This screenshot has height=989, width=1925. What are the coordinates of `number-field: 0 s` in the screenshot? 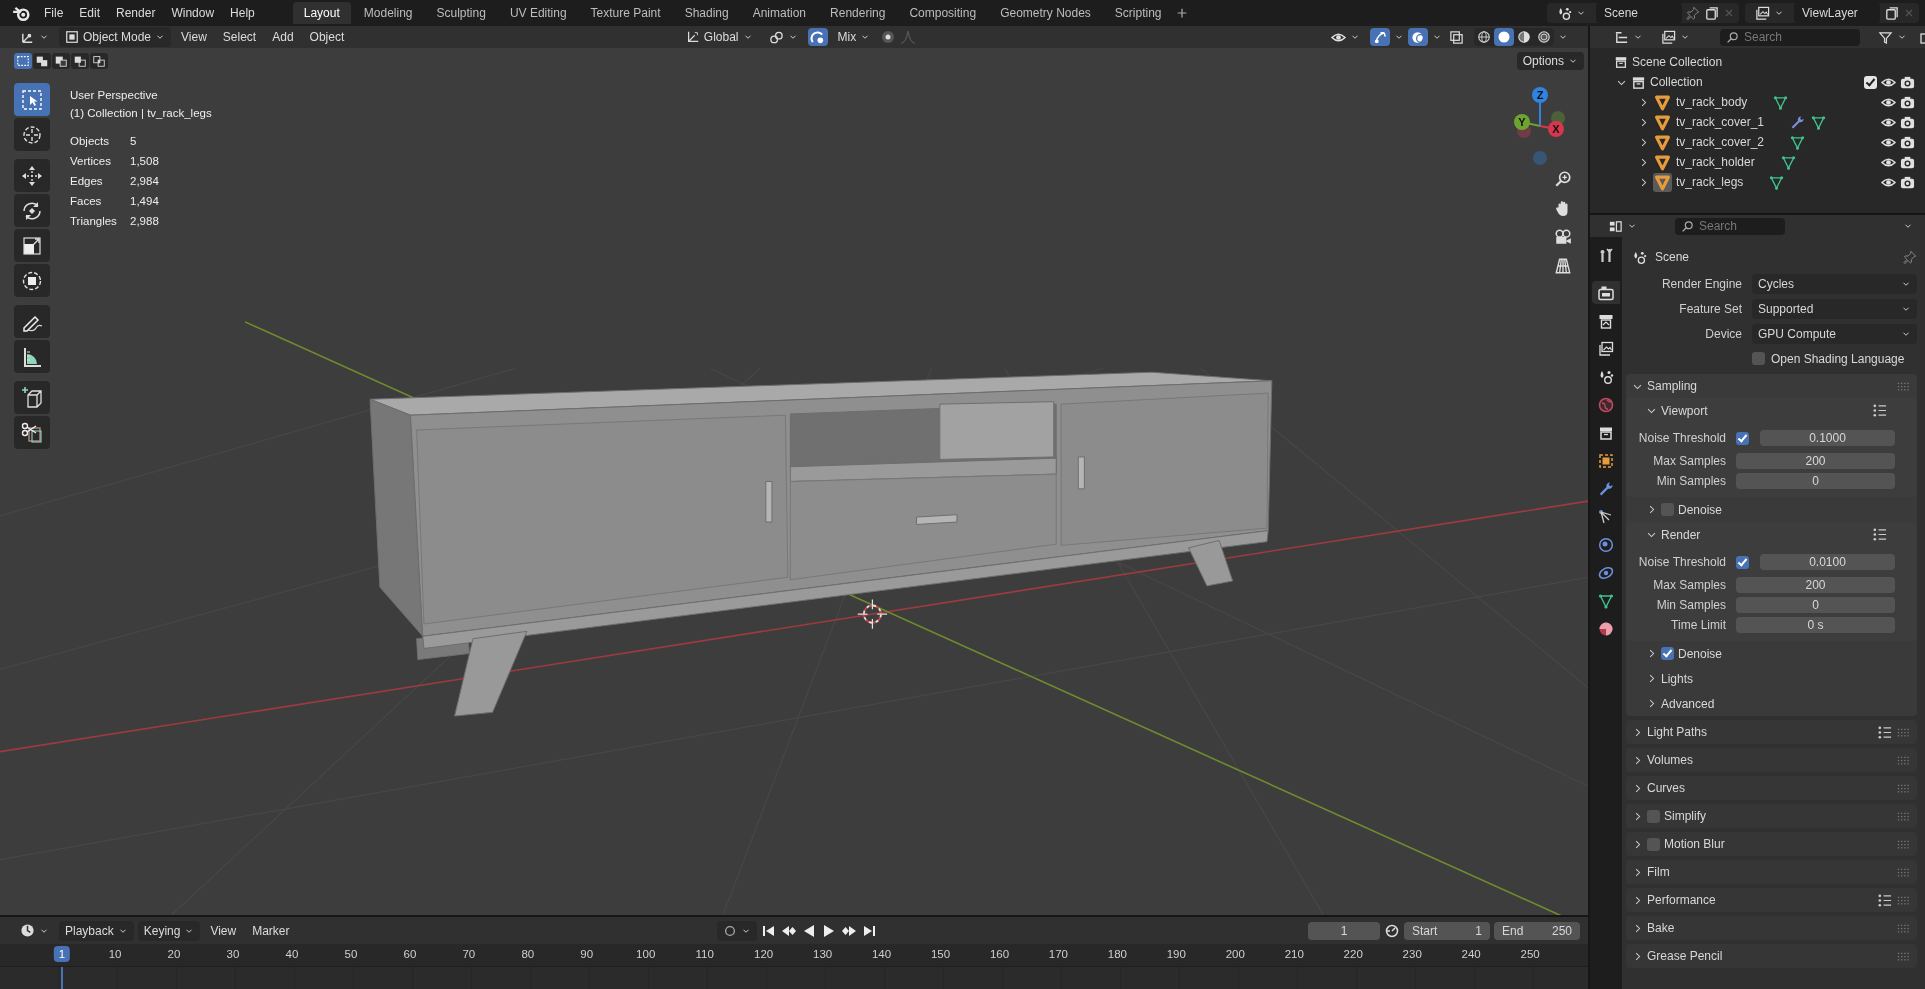 It's located at (1815, 625).